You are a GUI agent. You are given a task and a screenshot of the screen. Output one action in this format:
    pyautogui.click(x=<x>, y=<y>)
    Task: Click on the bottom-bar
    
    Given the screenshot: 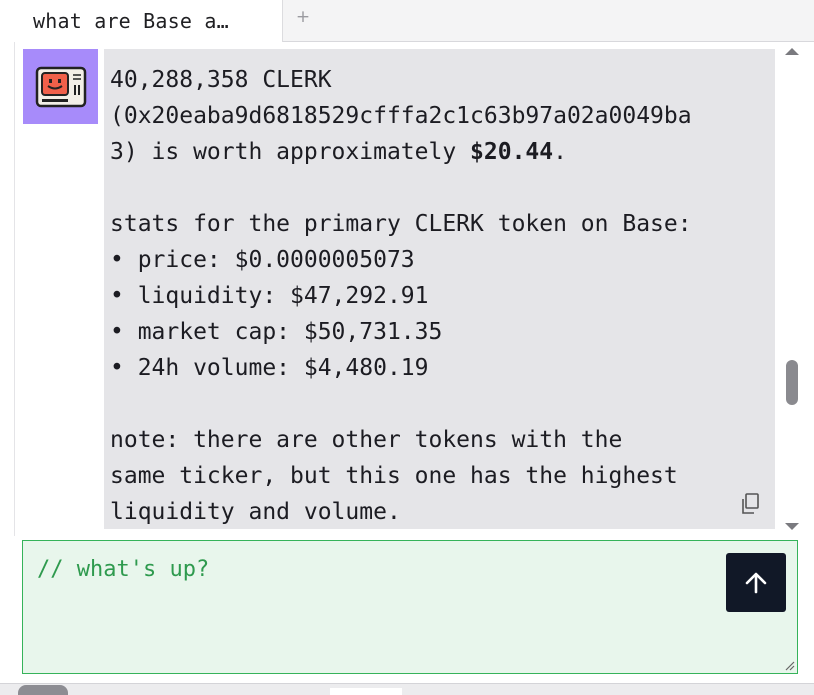 What is the action you would take?
    pyautogui.click(x=407, y=689)
    